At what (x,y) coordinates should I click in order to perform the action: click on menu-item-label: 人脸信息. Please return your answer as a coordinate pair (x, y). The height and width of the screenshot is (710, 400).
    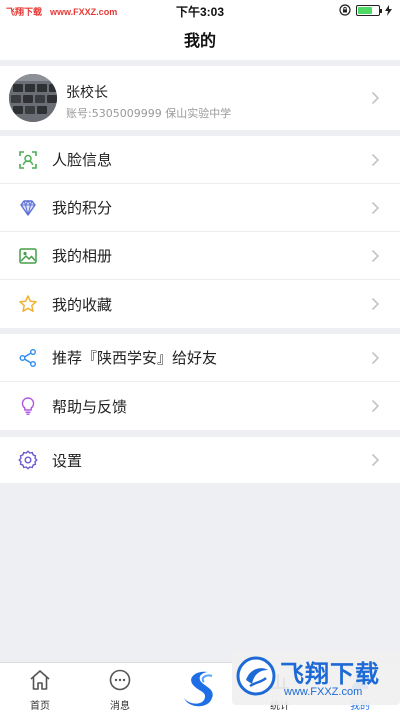
    Looking at the image, I should click on (82, 160).